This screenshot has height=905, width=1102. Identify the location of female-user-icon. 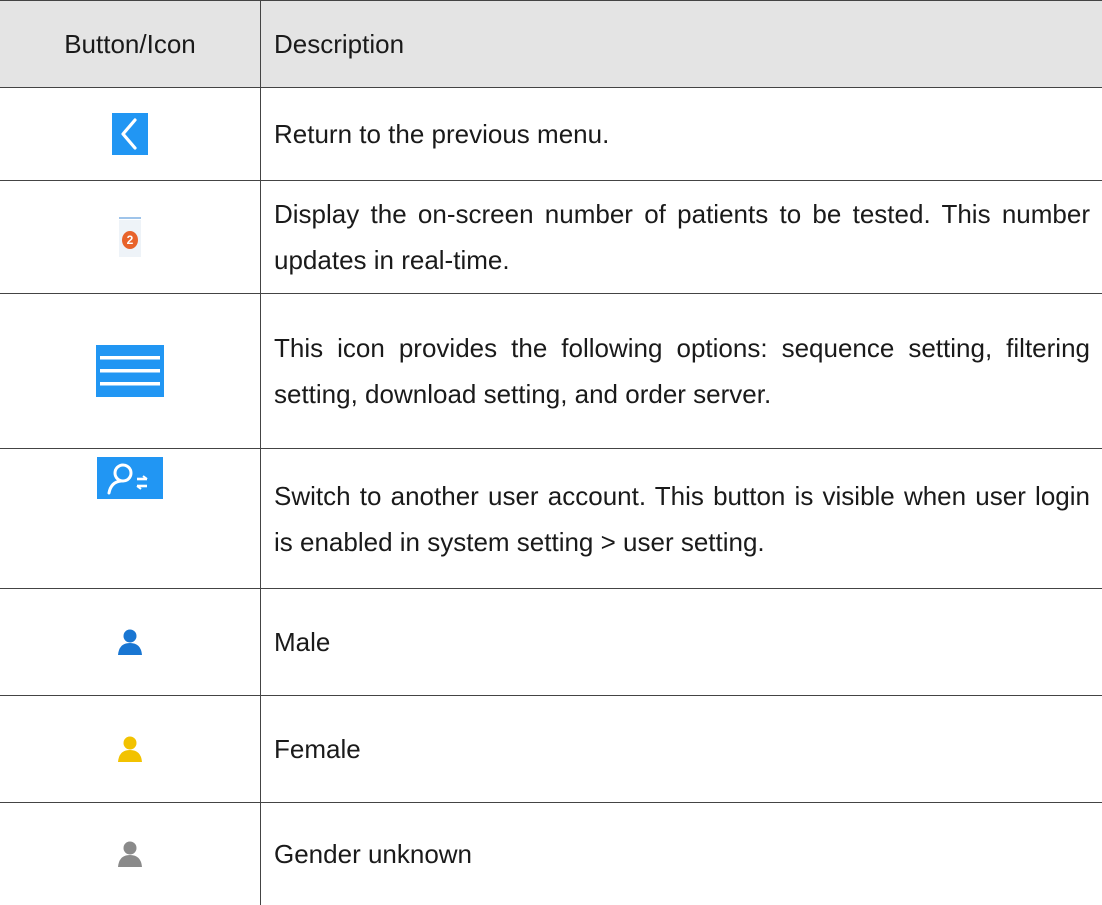
(130, 749).